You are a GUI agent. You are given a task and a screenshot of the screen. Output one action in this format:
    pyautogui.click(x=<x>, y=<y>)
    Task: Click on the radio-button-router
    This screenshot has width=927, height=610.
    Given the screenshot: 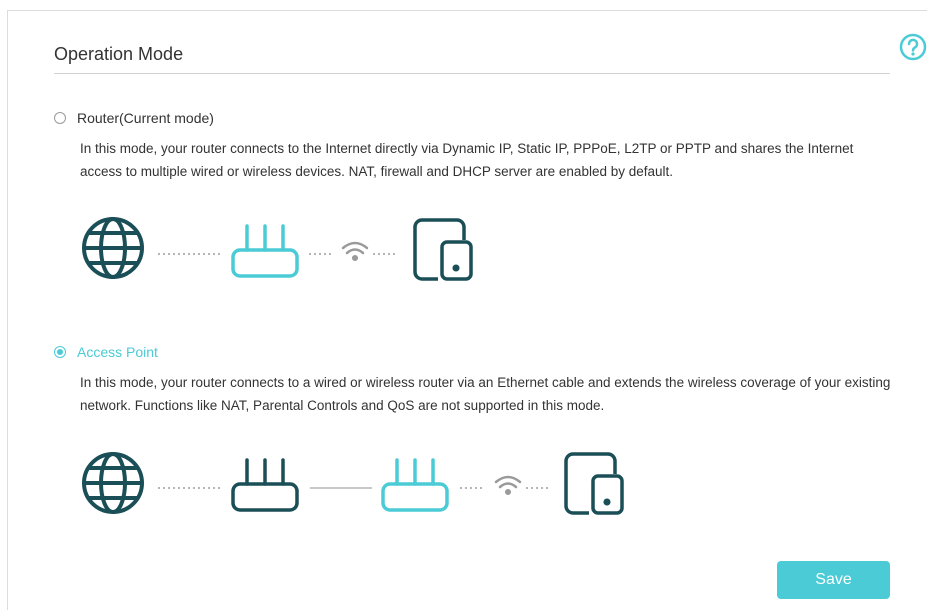 What is the action you would take?
    pyautogui.click(x=60, y=118)
    